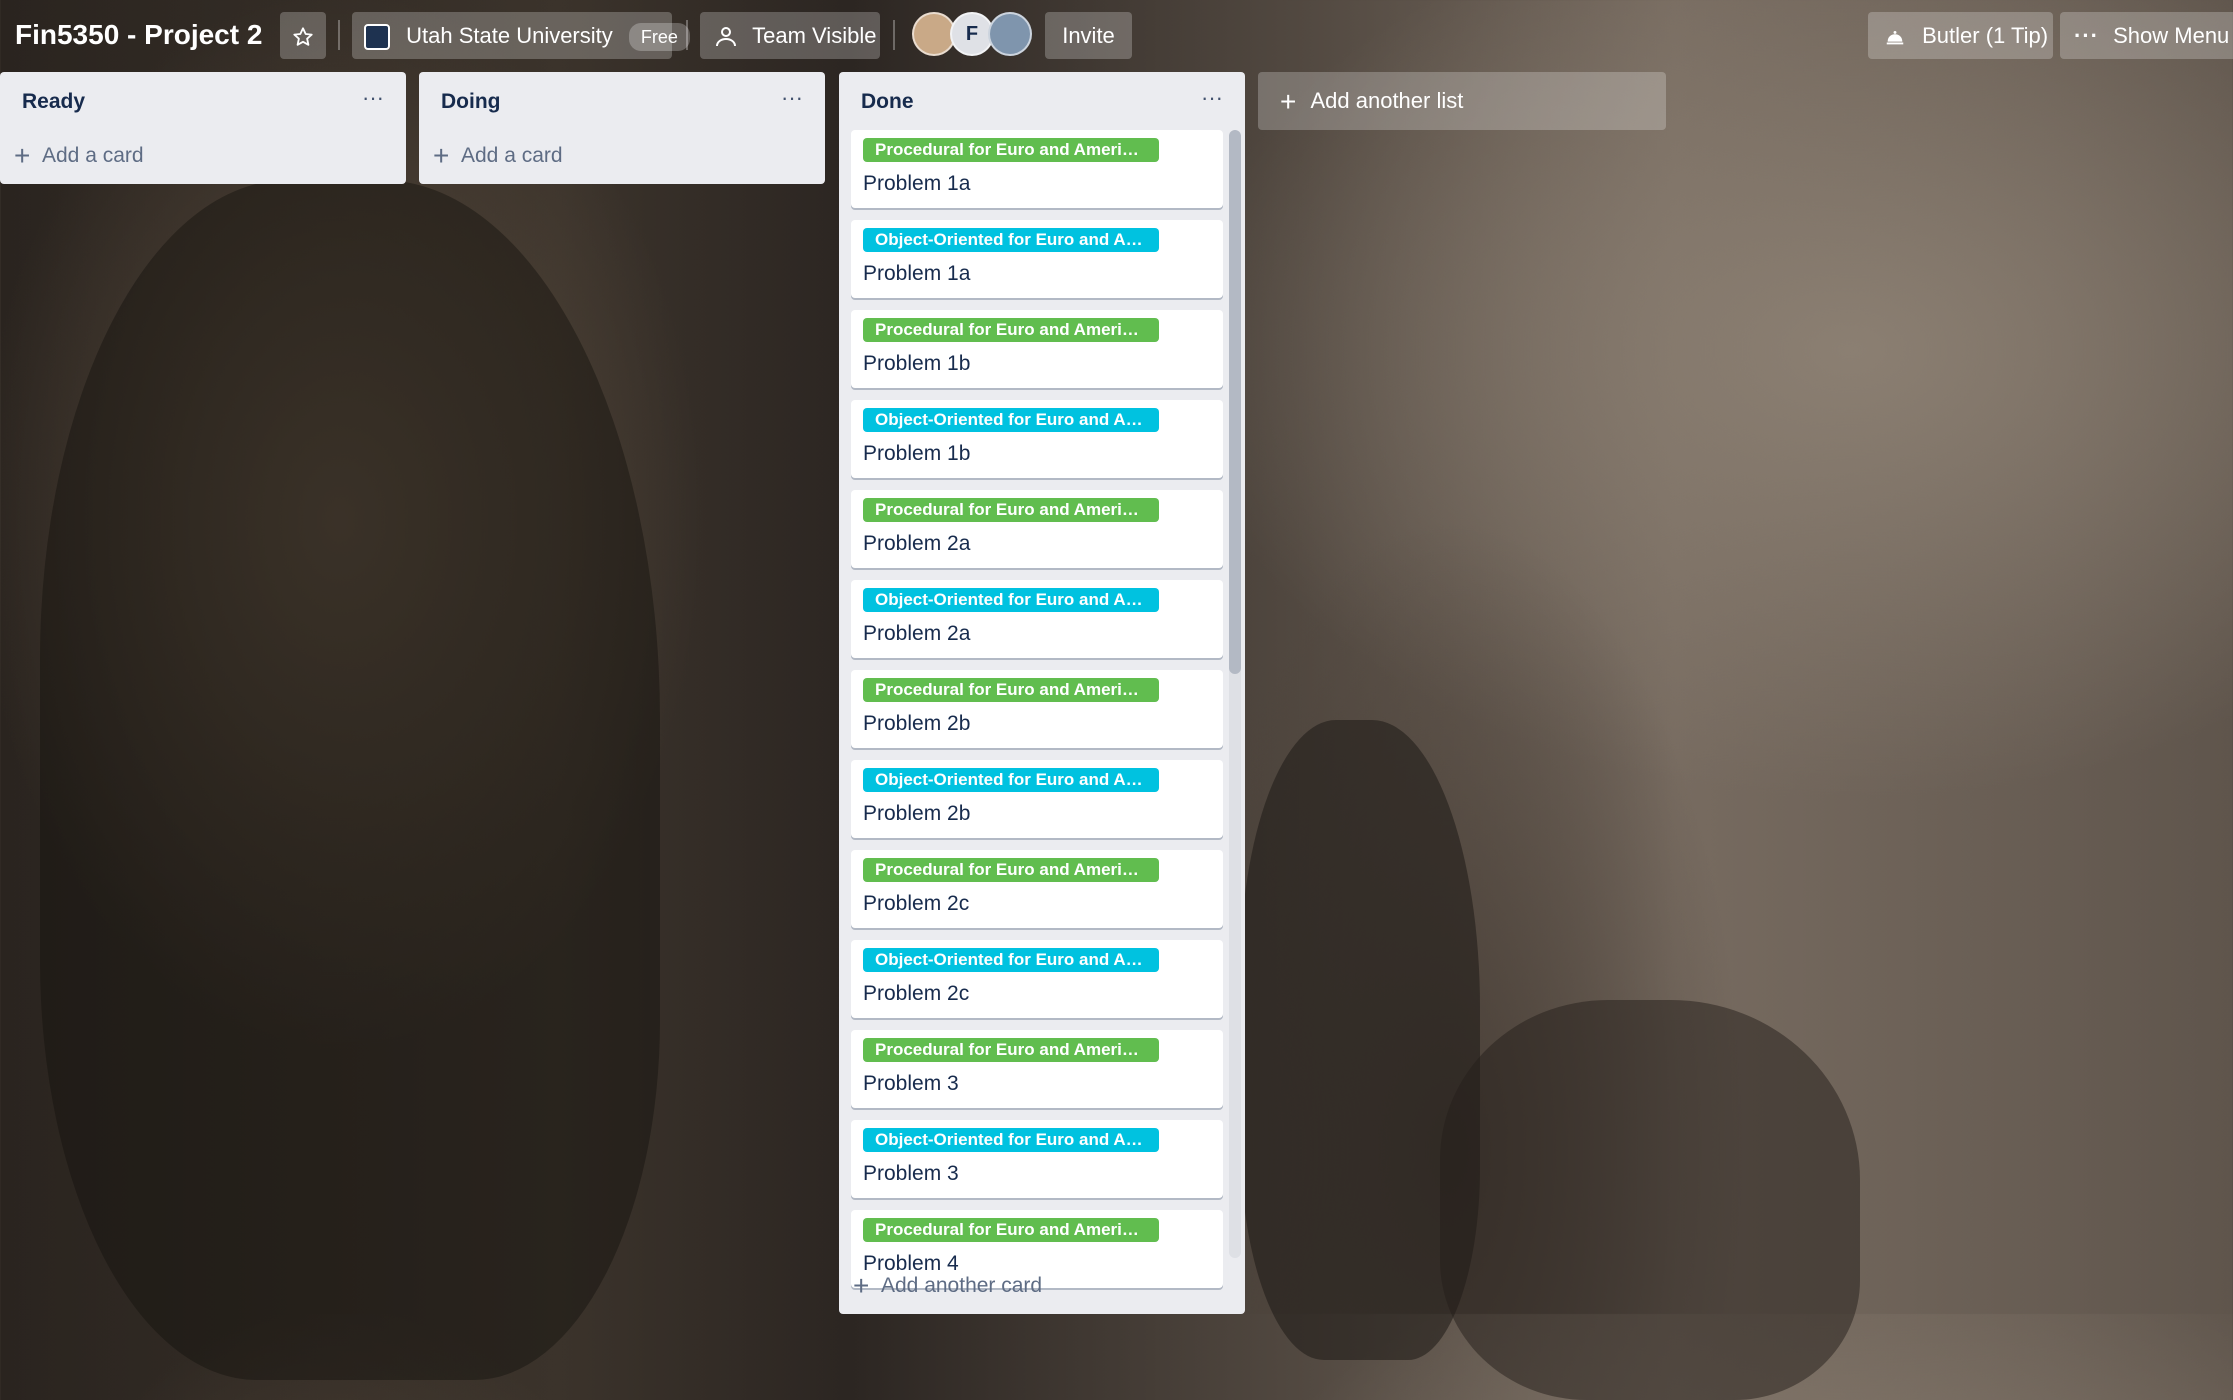 The width and height of the screenshot is (2233, 1400). What do you see at coordinates (1042, 102) in the screenshot?
I see `list-header: Done ···` at bounding box center [1042, 102].